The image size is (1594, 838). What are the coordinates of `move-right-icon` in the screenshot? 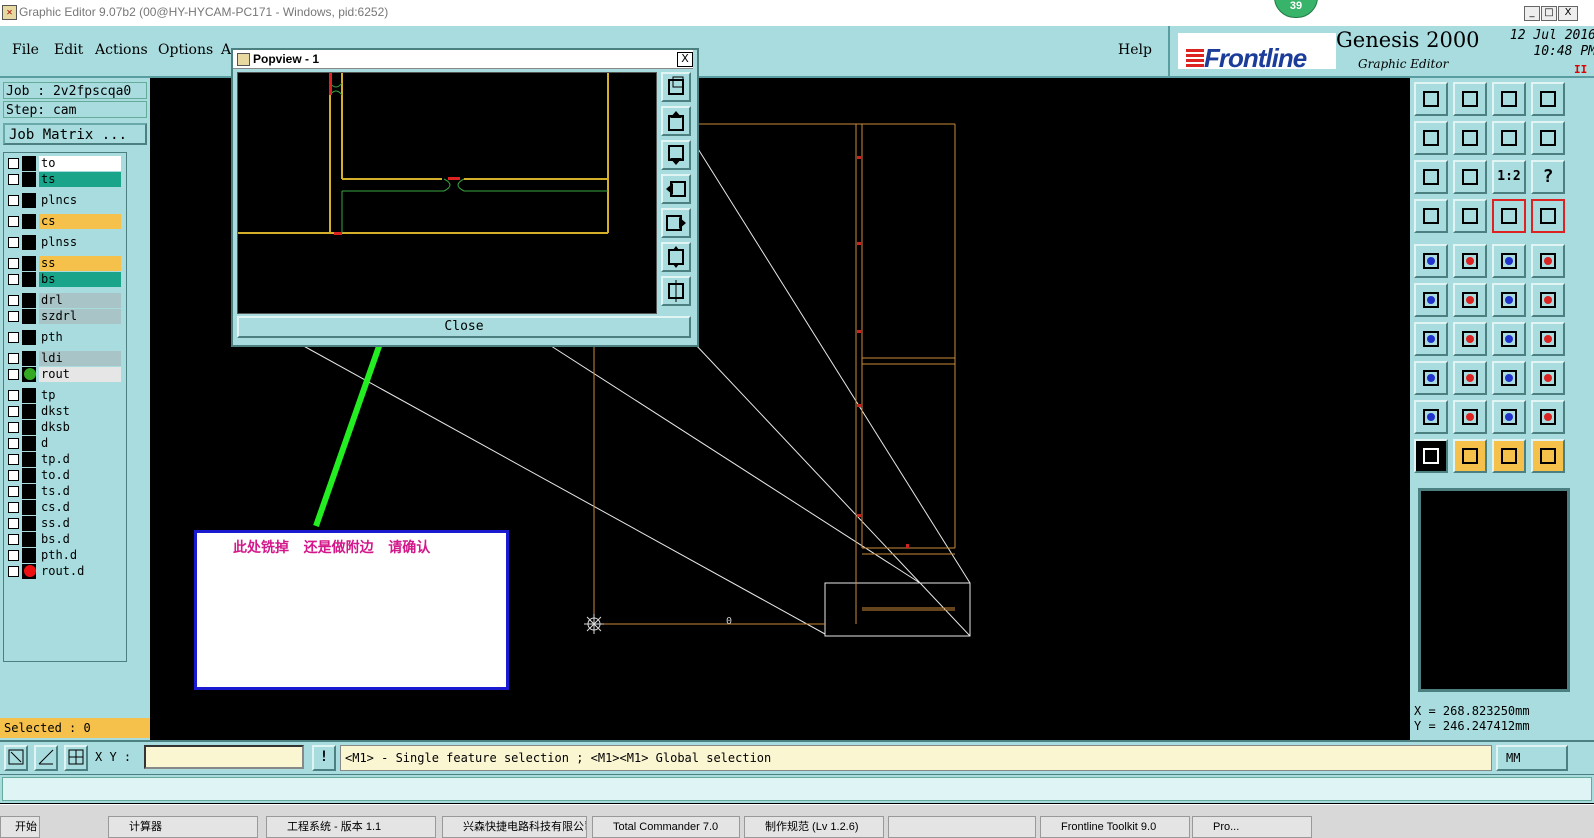 It's located at (1470, 138).